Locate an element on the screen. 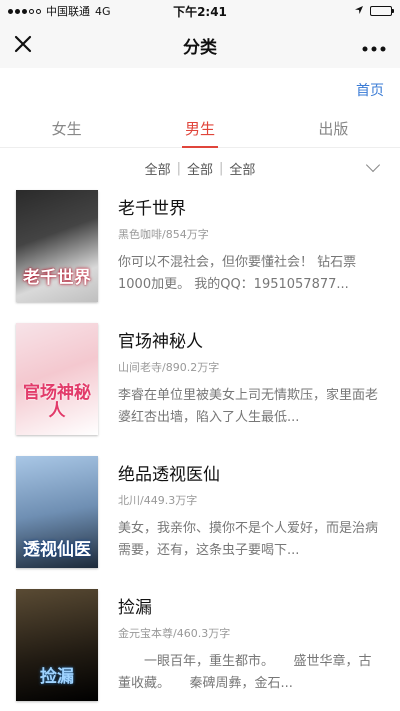 Image resolution: width=400 pixels, height=711 pixels. tab-male: 男生 is located at coordinates (199, 130).